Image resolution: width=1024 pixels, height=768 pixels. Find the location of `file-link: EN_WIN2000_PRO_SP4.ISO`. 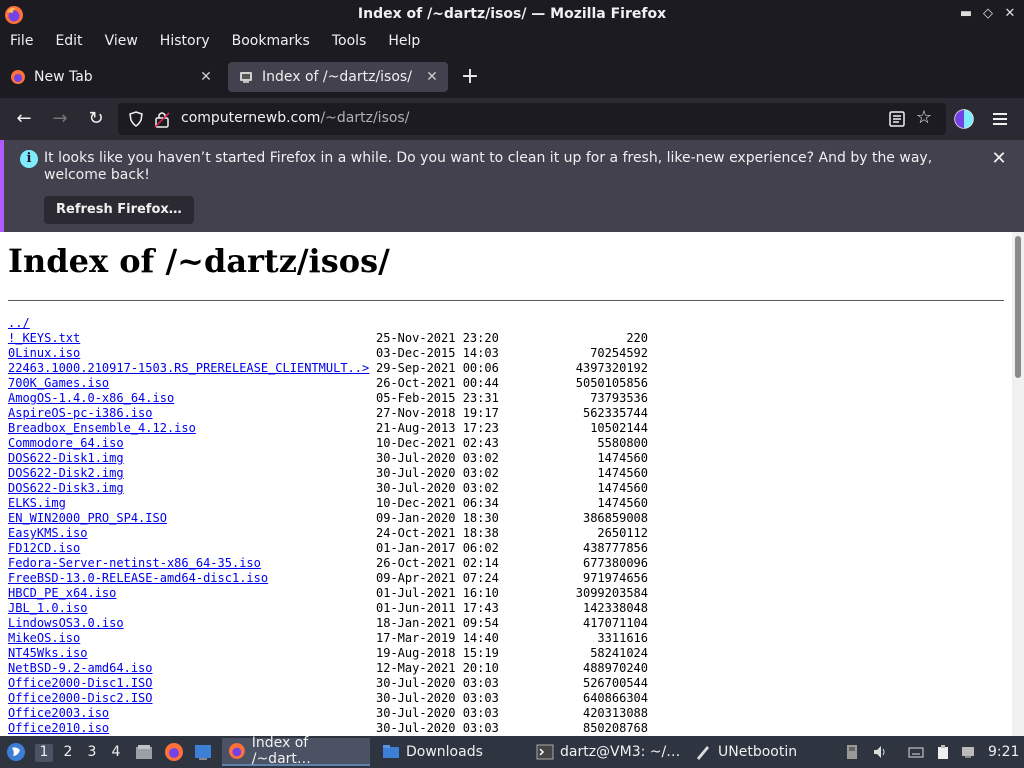

file-link: EN_WIN2000_PRO_SP4.ISO is located at coordinates (87, 518).